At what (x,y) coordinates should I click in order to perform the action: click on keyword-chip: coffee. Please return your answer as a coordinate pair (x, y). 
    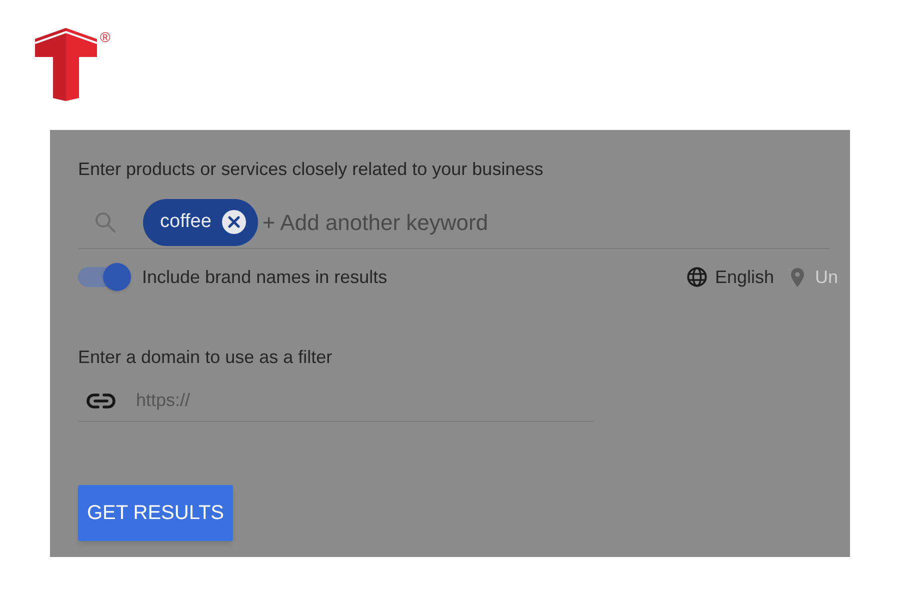
    Looking at the image, I should click on (200, 222).